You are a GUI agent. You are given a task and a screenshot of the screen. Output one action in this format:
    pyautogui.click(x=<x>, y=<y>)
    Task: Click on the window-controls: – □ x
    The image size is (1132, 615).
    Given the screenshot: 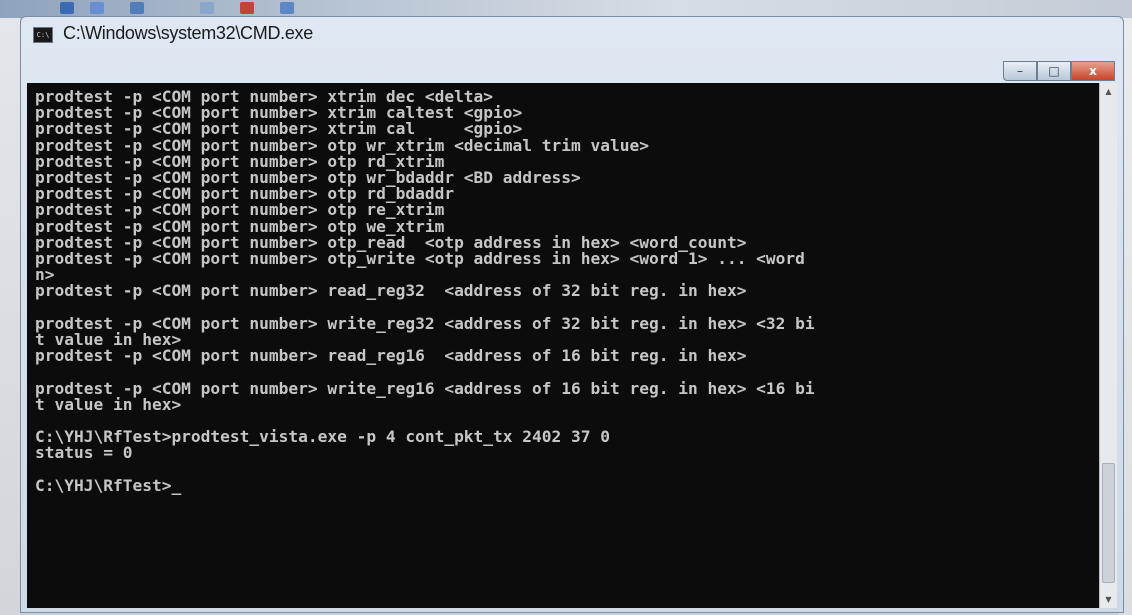 What is the action you would take?
    pyautogui.click(x=1059, y=72)
    